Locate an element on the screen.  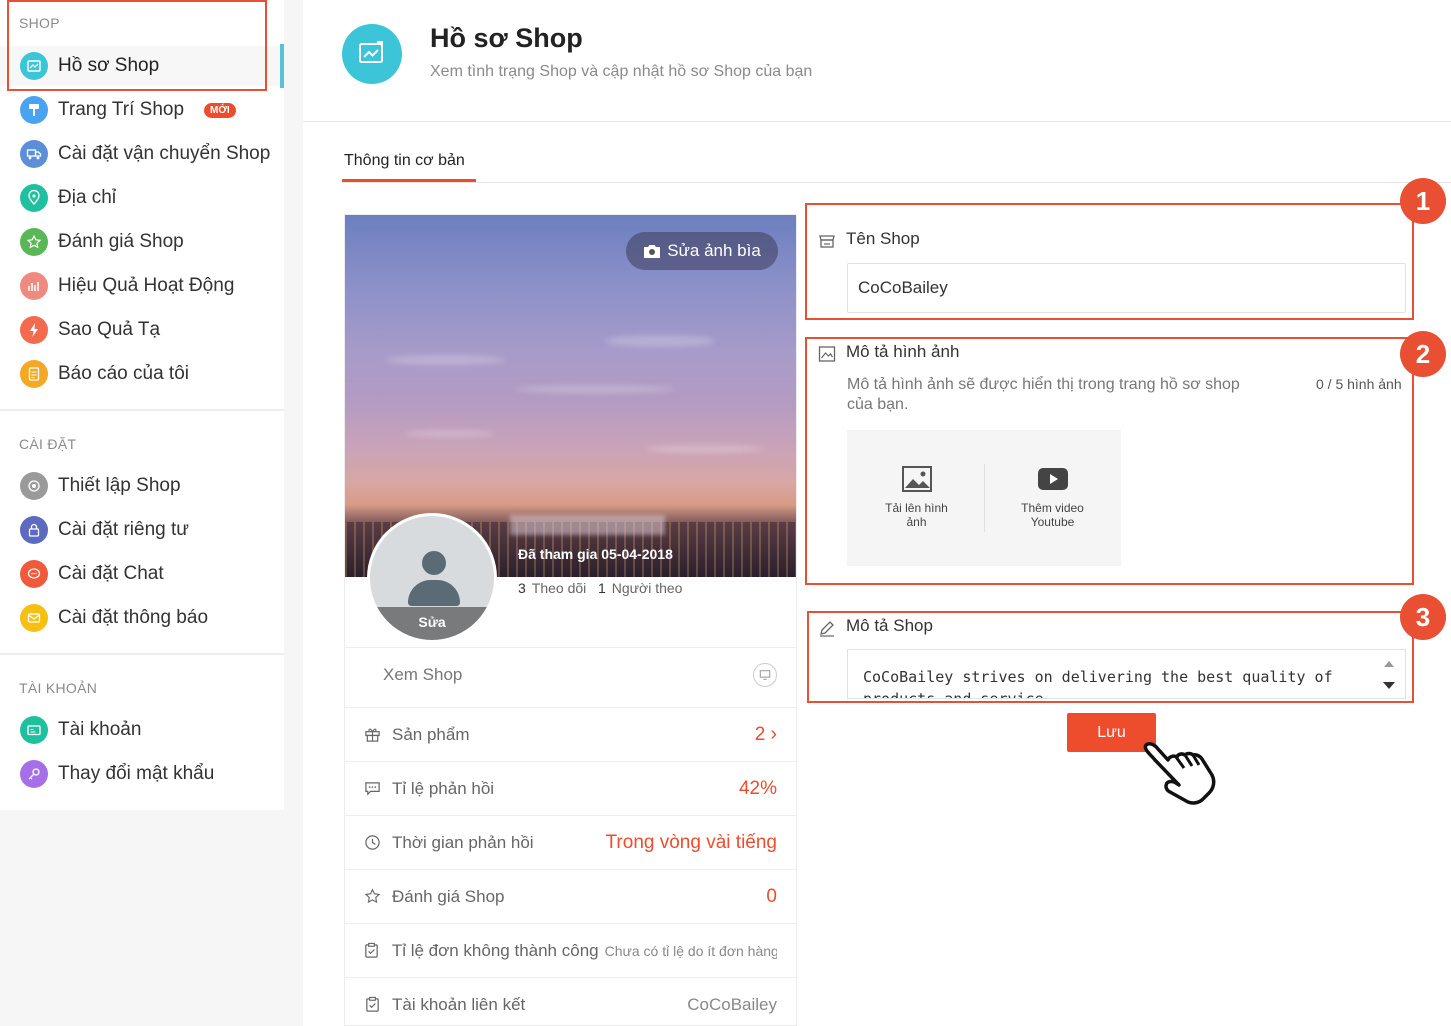
sidebar-item-shop-decoration: Trang Trí Shop MỚI is located at coordinates (142, 110).